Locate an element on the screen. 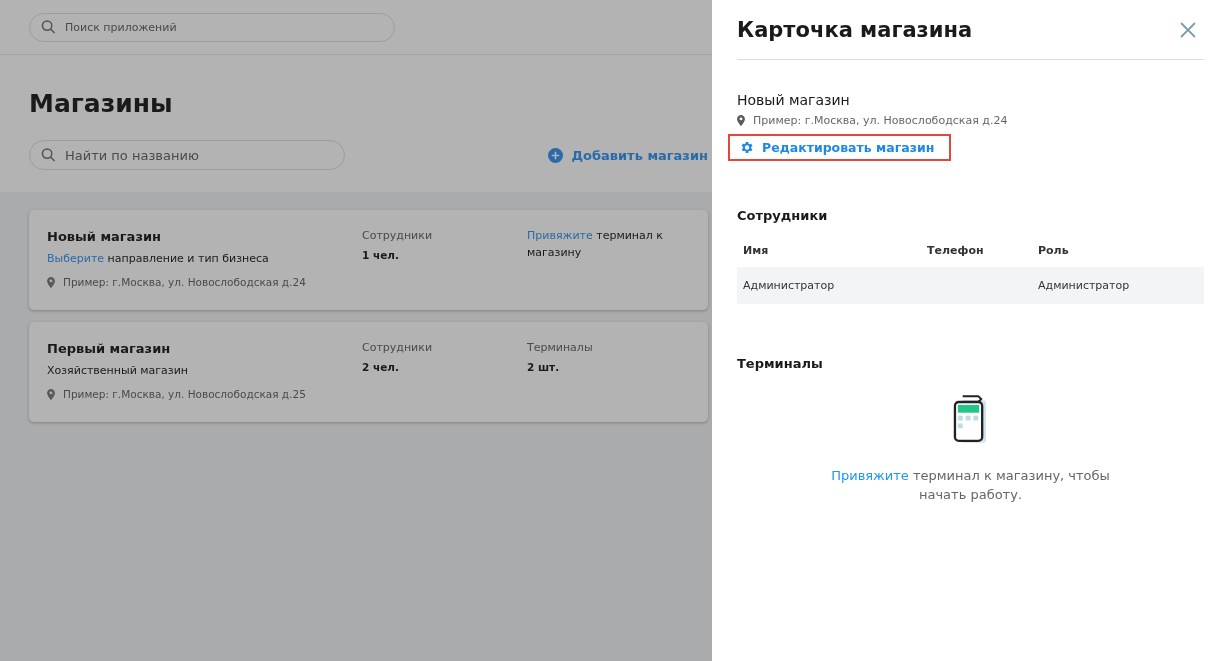  column-value: 2 шт. is located at coordinates (544, 367).